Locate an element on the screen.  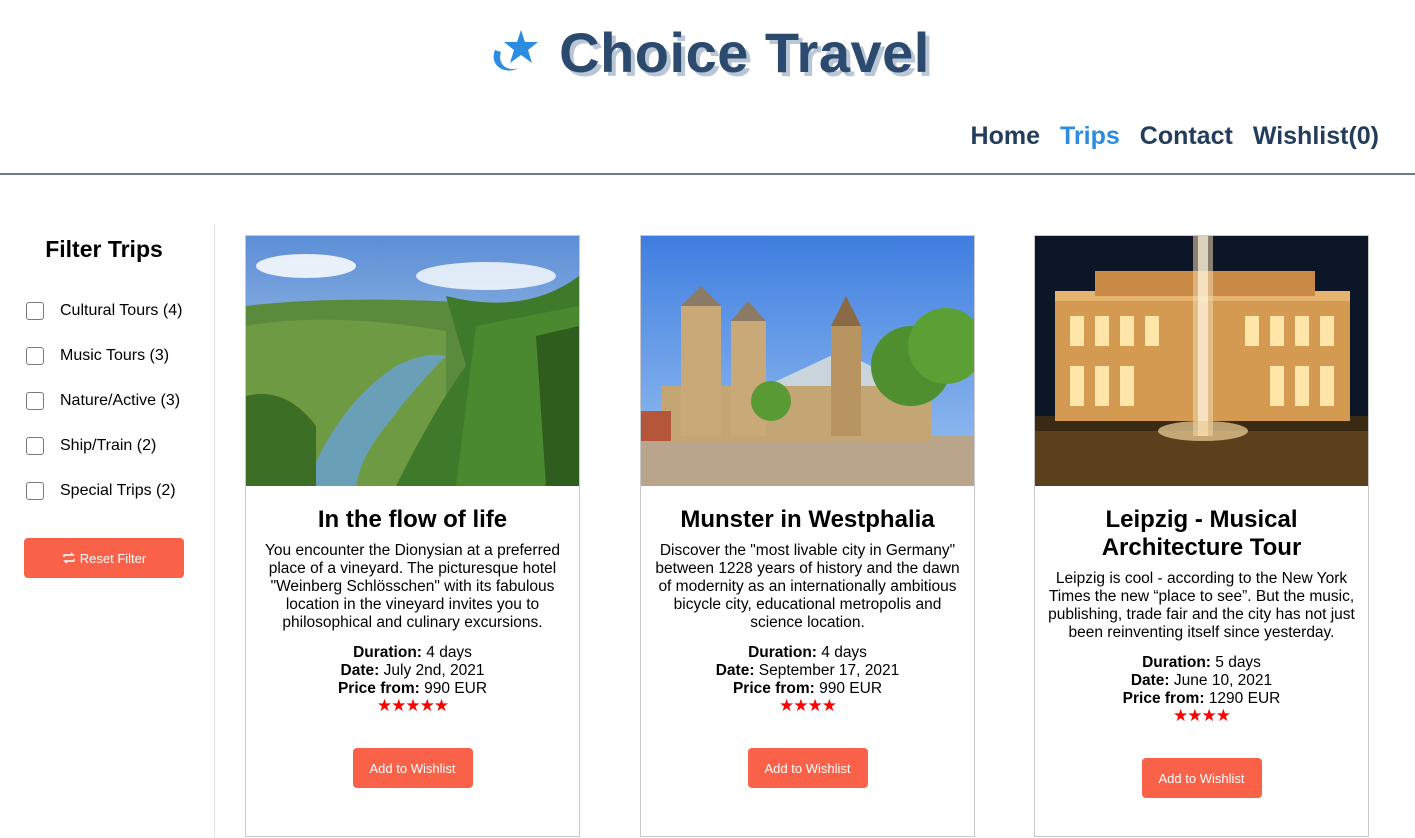
filter-item-special: Special Trips (2) is located at coordinates (104, 490).